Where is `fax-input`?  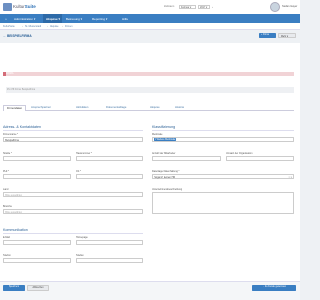 fax-input is located at coordinates (109, 260).